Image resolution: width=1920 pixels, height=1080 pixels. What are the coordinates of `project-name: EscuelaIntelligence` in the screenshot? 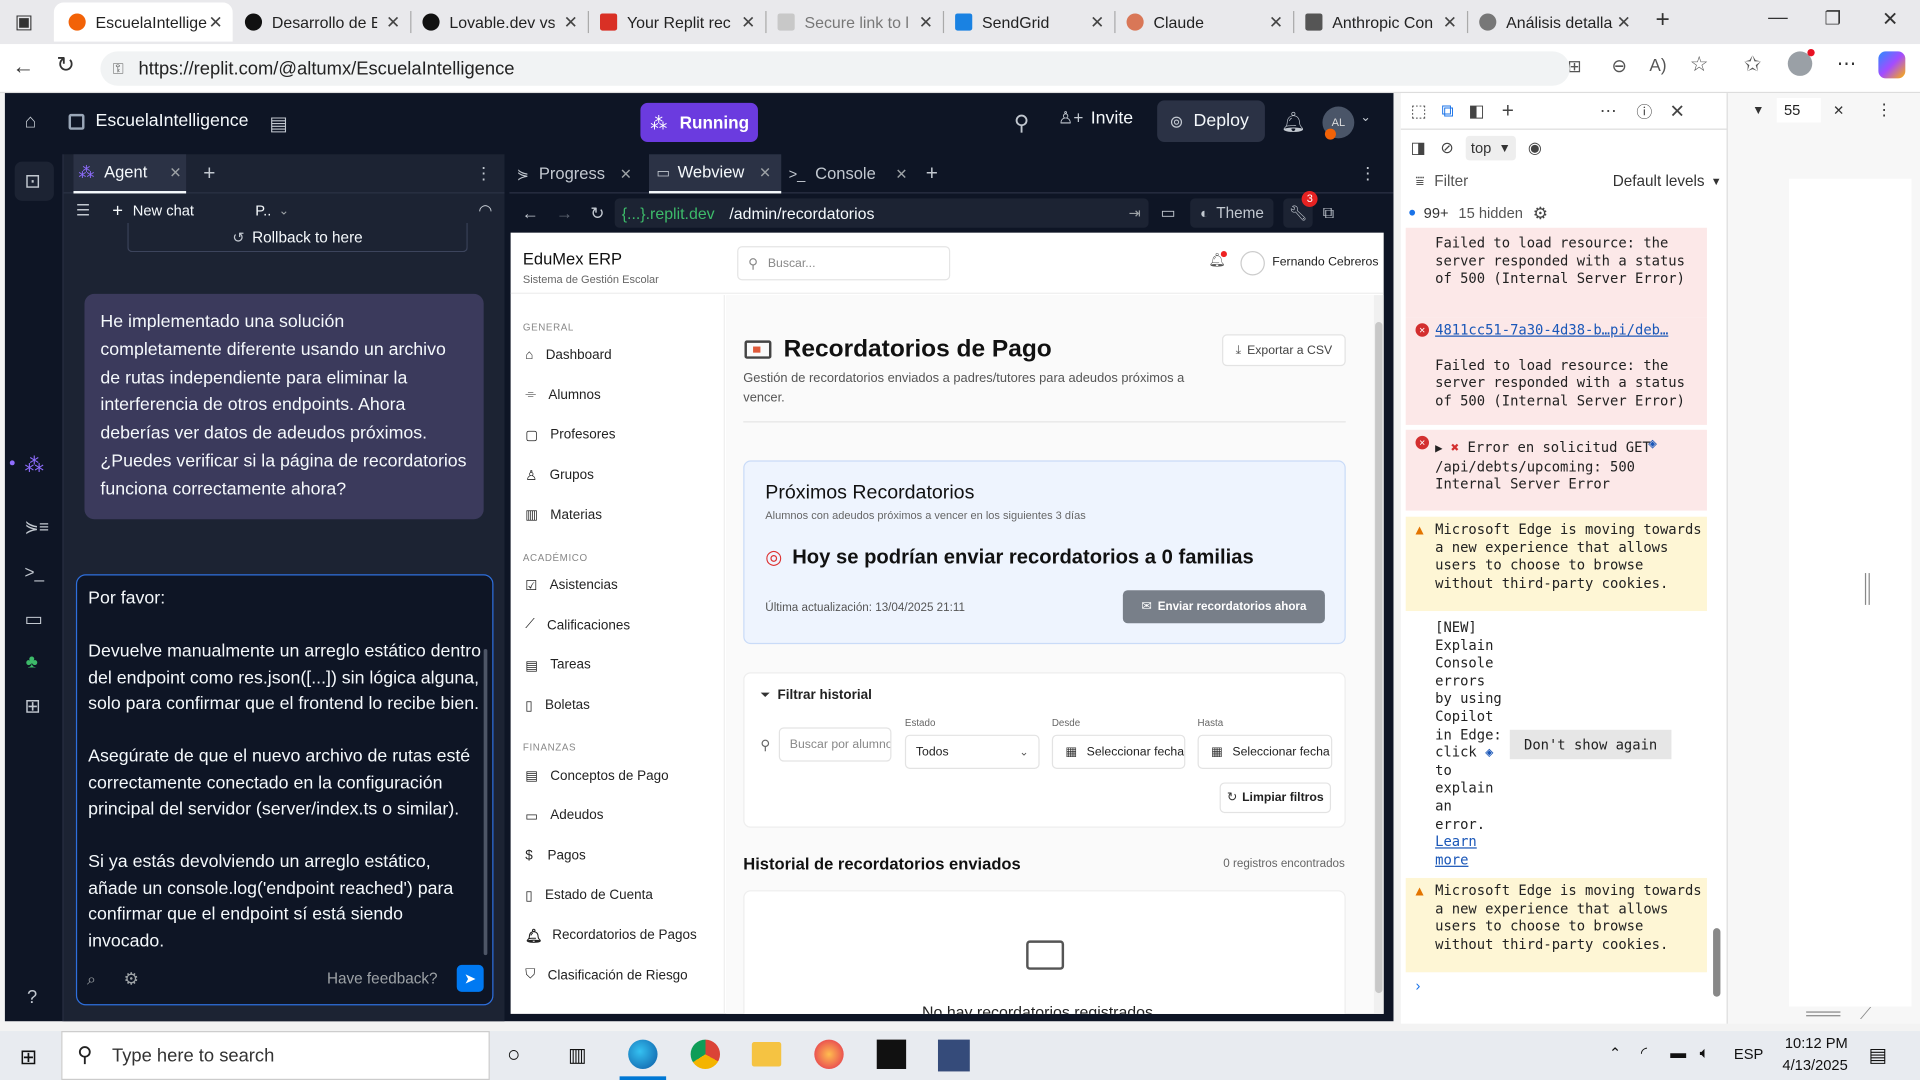 It's located at (172, 121).